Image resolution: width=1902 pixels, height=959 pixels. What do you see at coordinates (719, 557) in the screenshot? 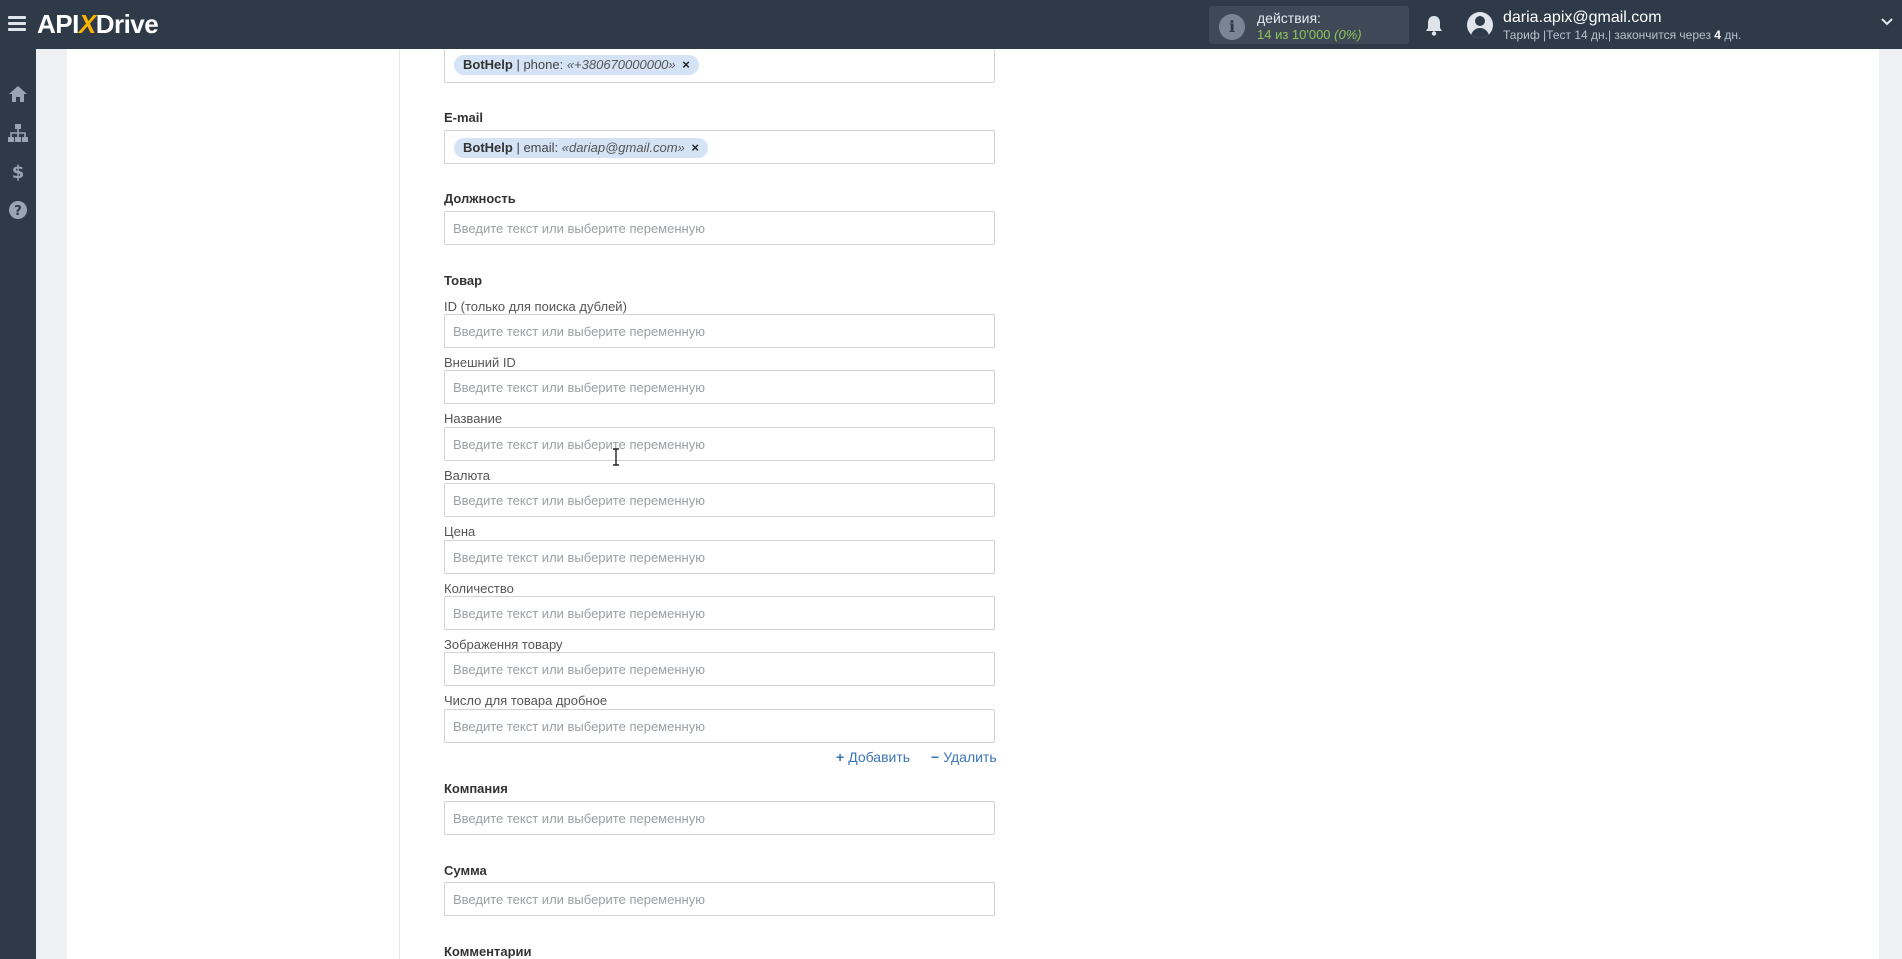
I see `price-field` at bounding box center [719, 557].